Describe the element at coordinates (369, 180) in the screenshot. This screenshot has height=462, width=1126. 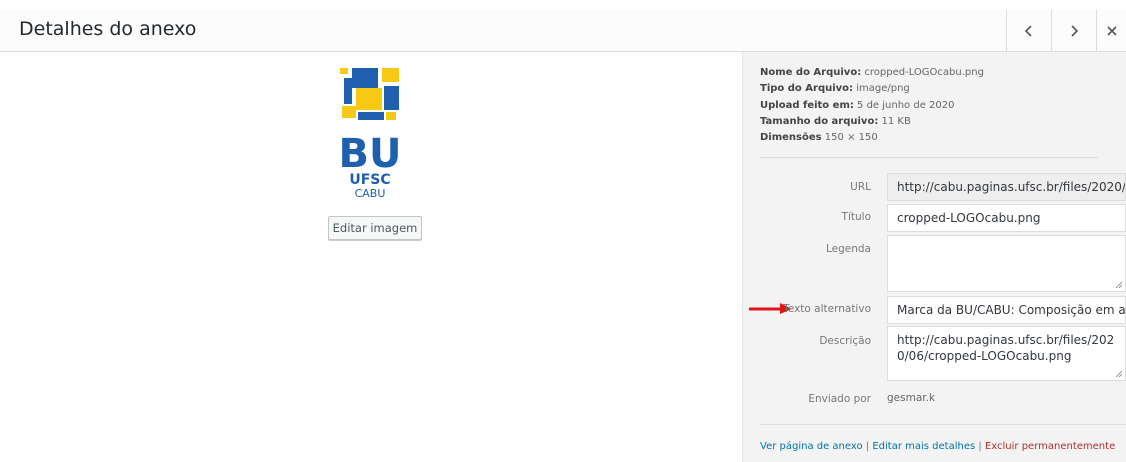
I see `svg-text: UFSC` at that location.